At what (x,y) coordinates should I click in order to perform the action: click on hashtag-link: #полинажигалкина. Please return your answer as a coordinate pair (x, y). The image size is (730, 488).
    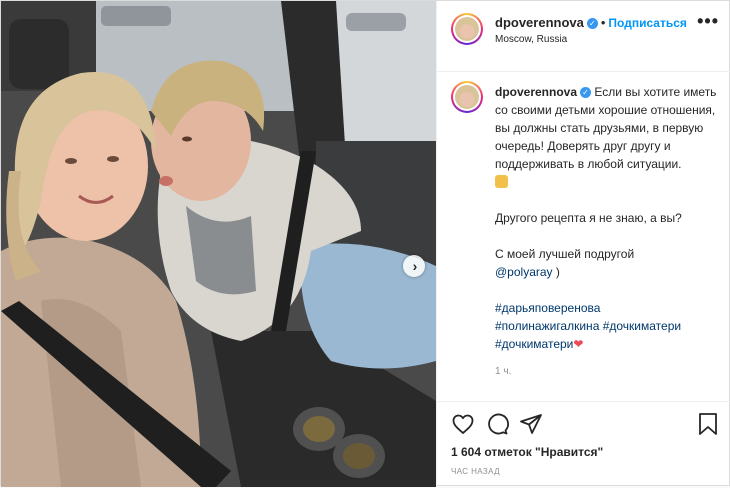
    Looking at the image, I should click on (547, 326).